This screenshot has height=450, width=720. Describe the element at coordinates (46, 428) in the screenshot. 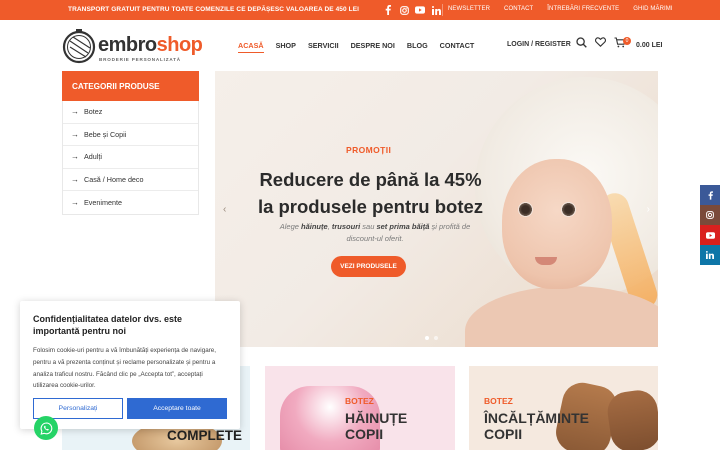

I see `whatsapp-chat-icon` at that location.